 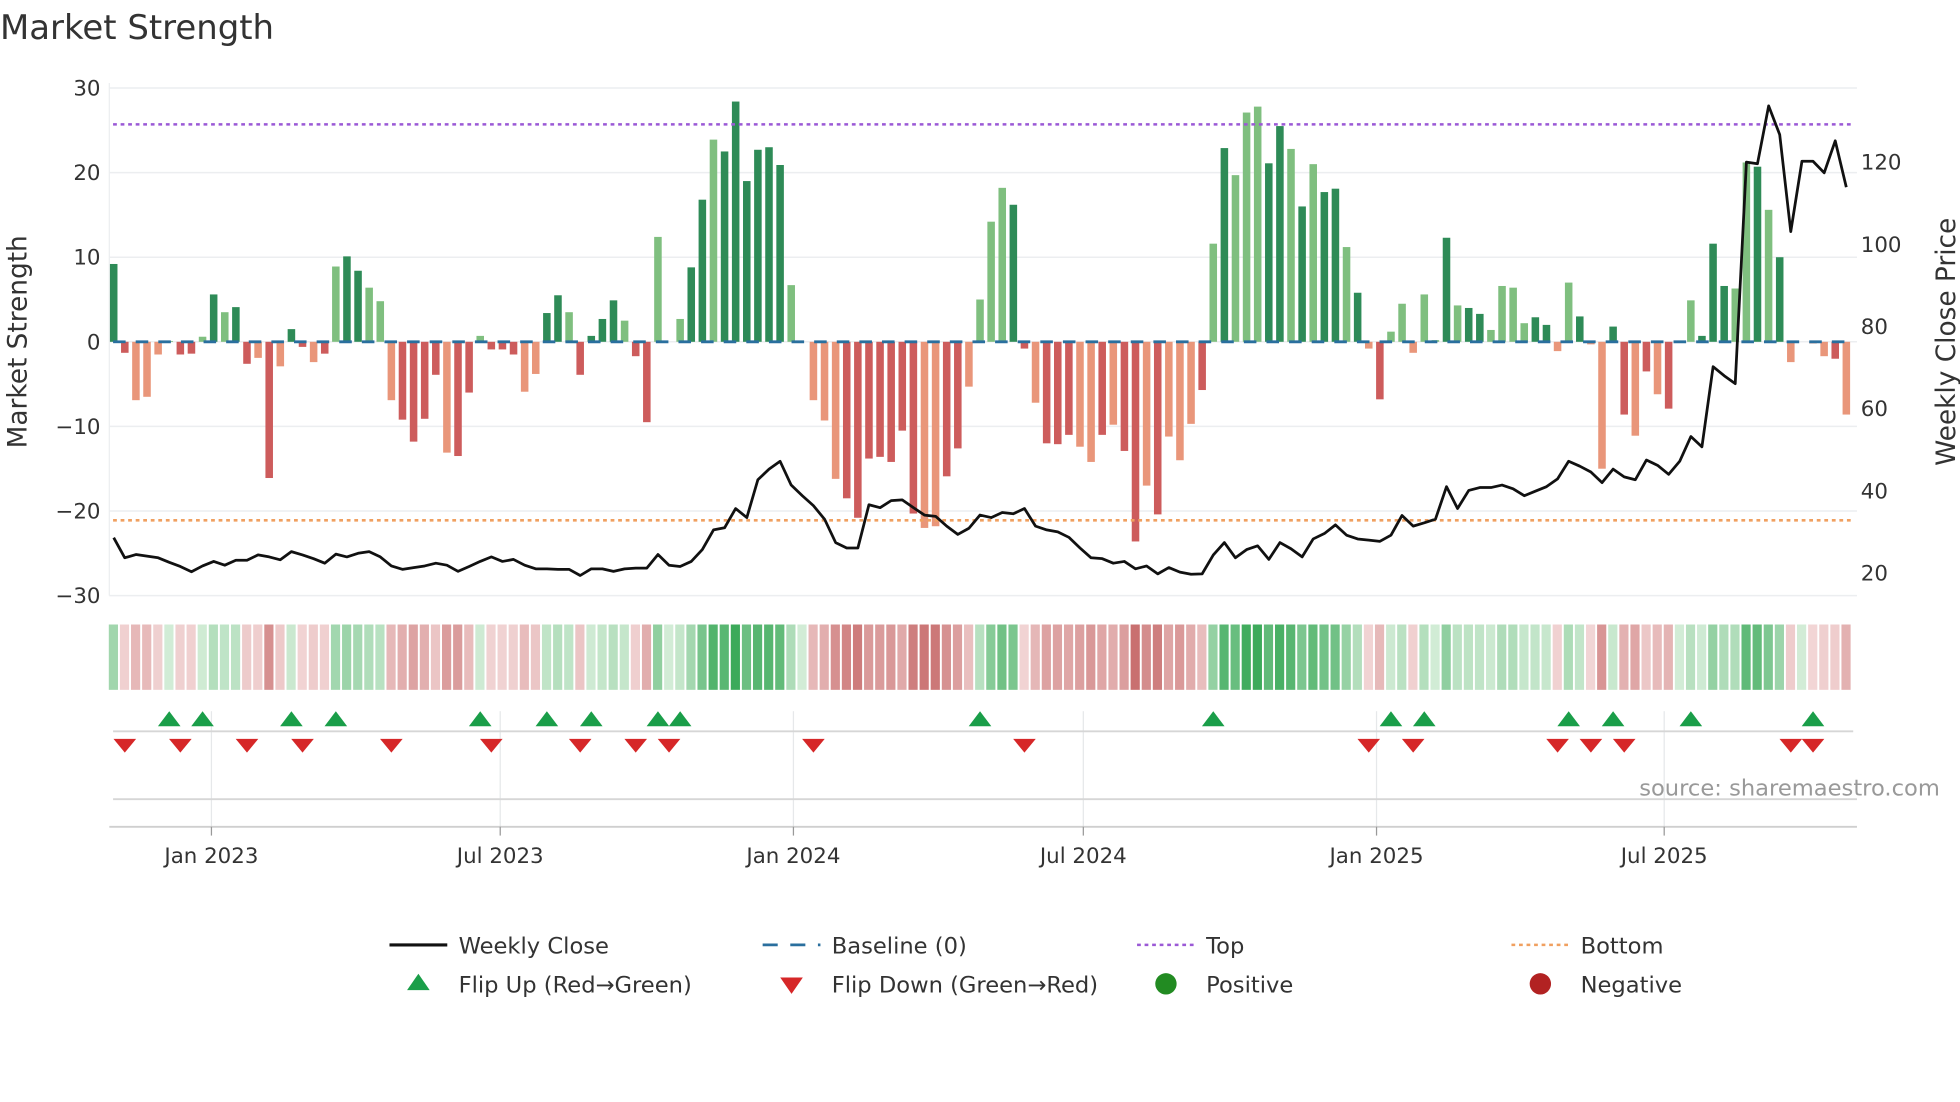 What do you see at coordinates (965, 986) in the screenshot?
I see `legend-label: Flip Down (Green→Red)` at bounding box center [965, 986].